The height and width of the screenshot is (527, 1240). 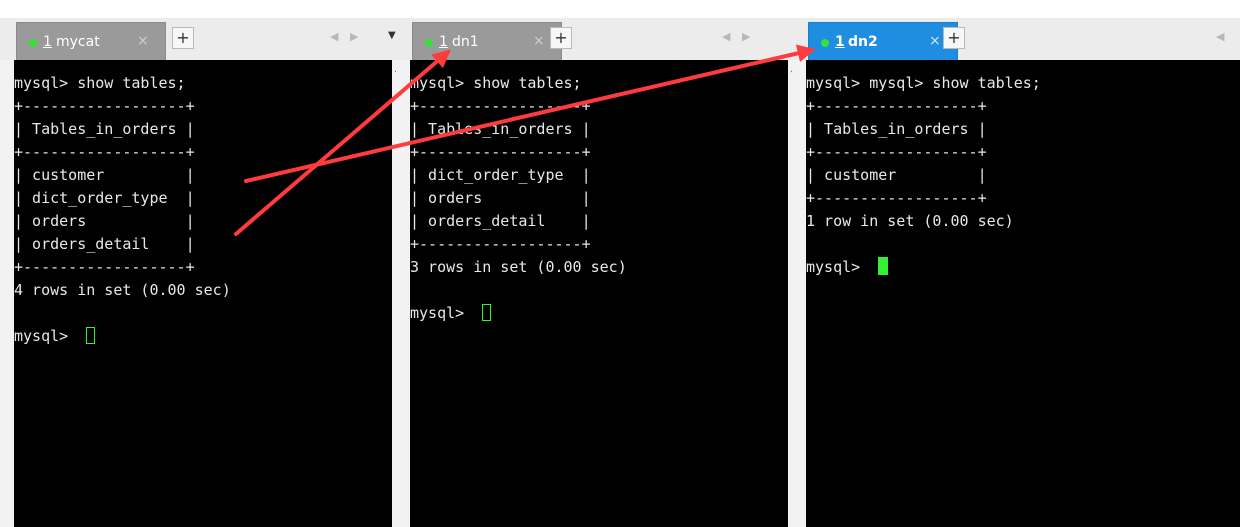 What do you see at coordinates (910, 221) in the screenshot?
I see `console-line: 1 row in set (0.00 sec)` at bounding box center [910, 221].